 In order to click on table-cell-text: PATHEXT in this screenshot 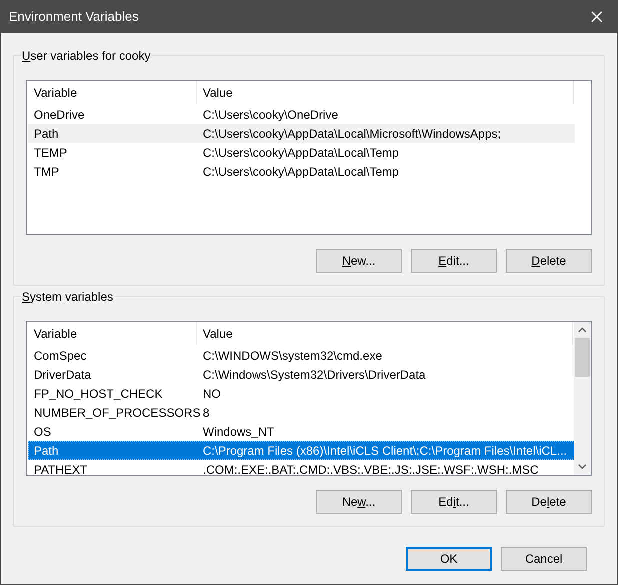, I will do `click(61, 468)`.